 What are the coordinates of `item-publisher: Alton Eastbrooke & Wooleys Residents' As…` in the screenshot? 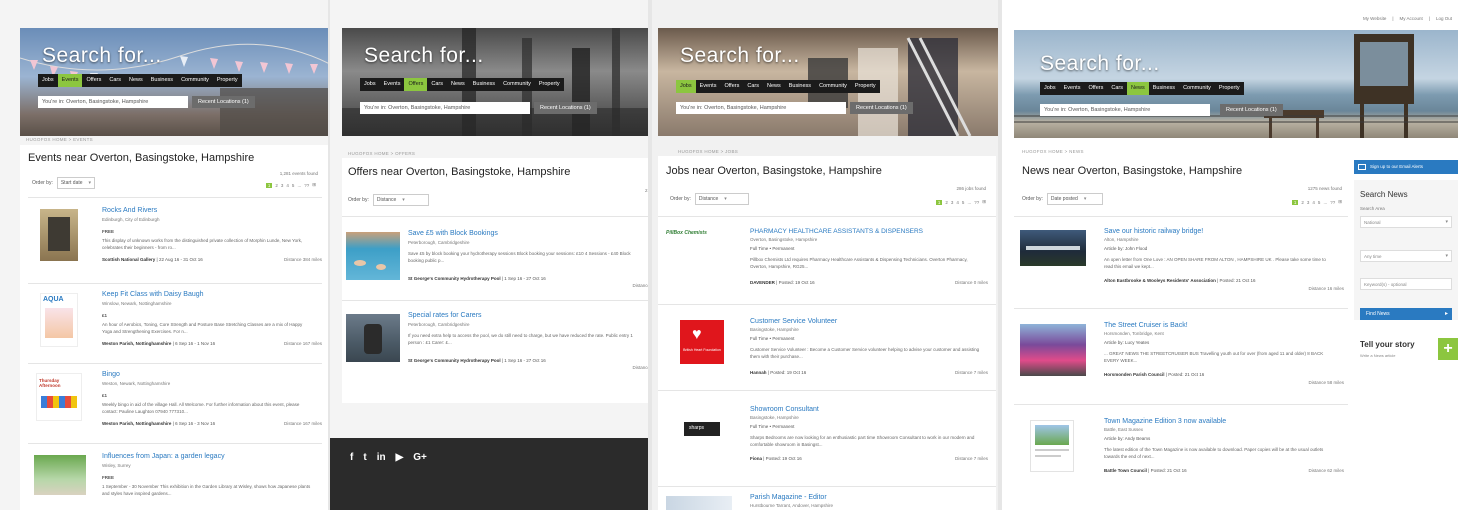 It's located at (1160, 280).